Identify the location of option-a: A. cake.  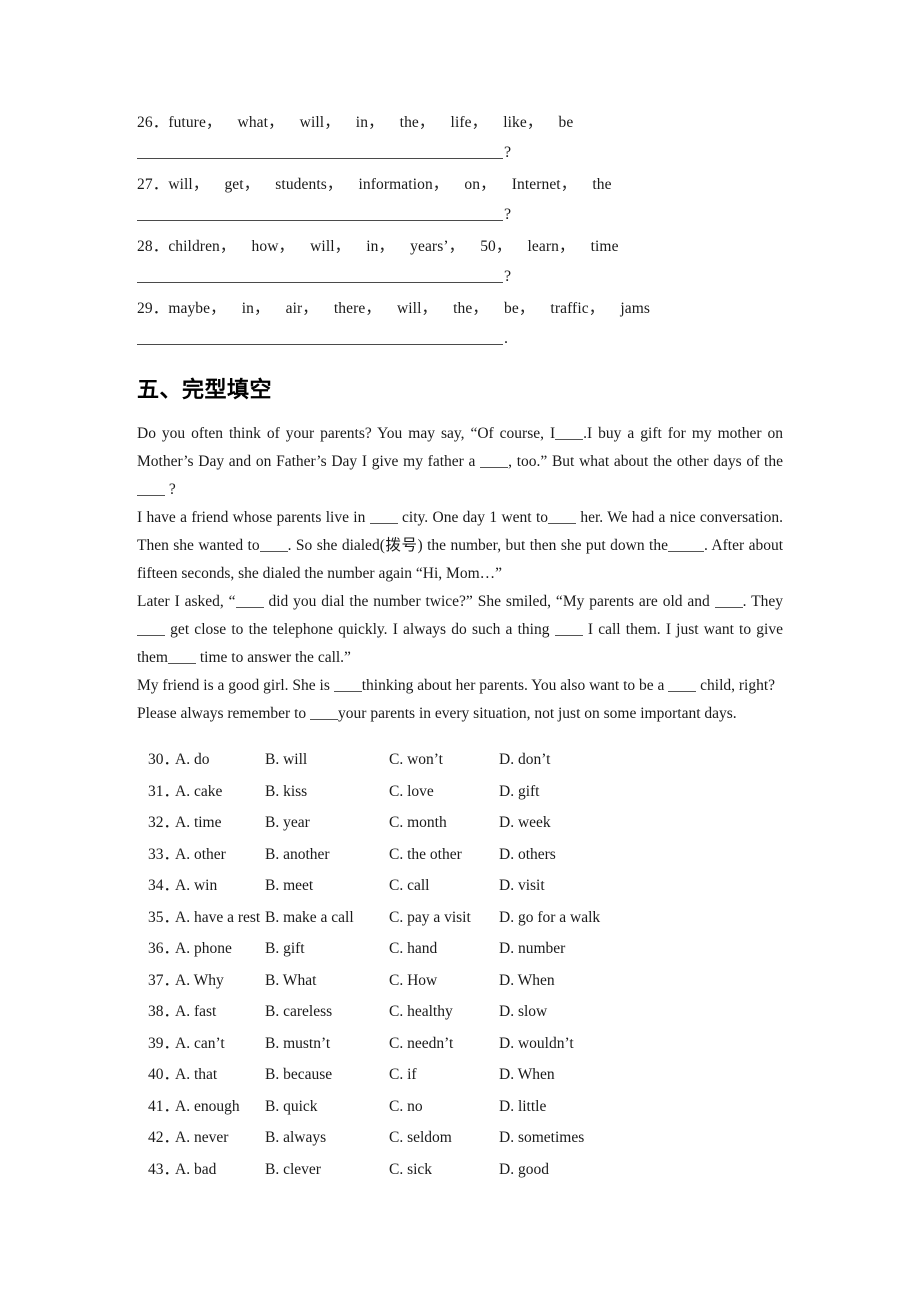
(198, 792).